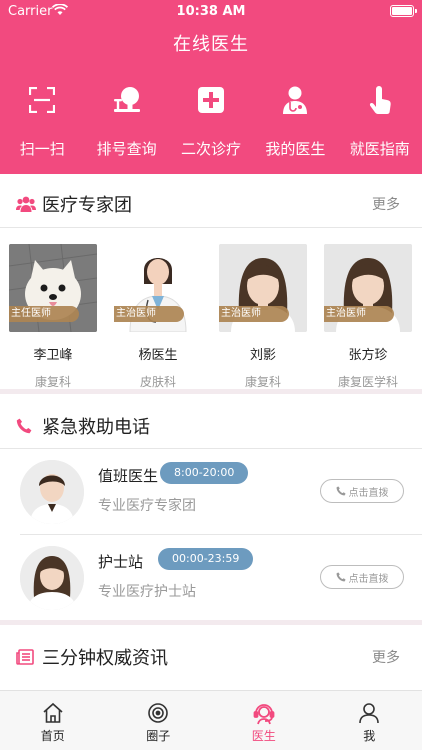 The width and height of the screenshot is (422, 750). What do you see at coordinates (44, 314) in the screenshot?
I see `doctor-title-badge: 主任医师` at bounding box center [44, 314].